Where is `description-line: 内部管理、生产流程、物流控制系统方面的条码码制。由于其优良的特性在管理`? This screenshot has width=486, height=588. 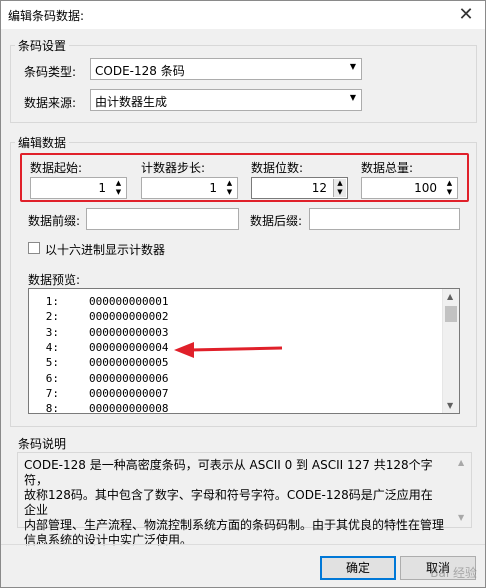
description-line: 内部管理、生产流程、物流控制系统方面的条码码制。由于其优良的特性在管理 is located at coordinates (234, 525).